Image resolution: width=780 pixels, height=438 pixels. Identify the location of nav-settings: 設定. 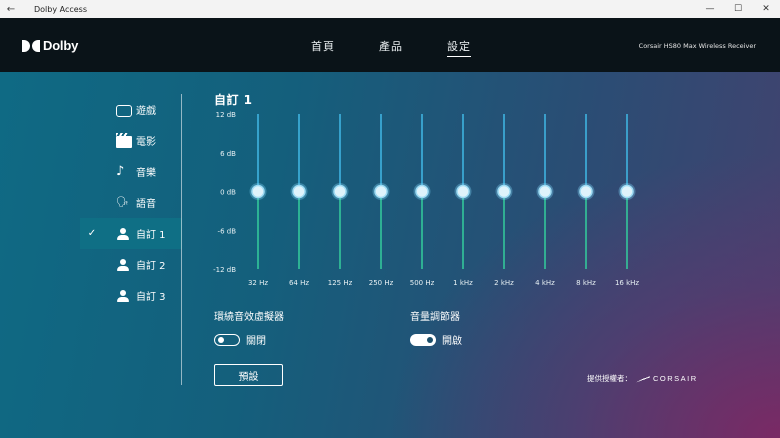
(459, 47).